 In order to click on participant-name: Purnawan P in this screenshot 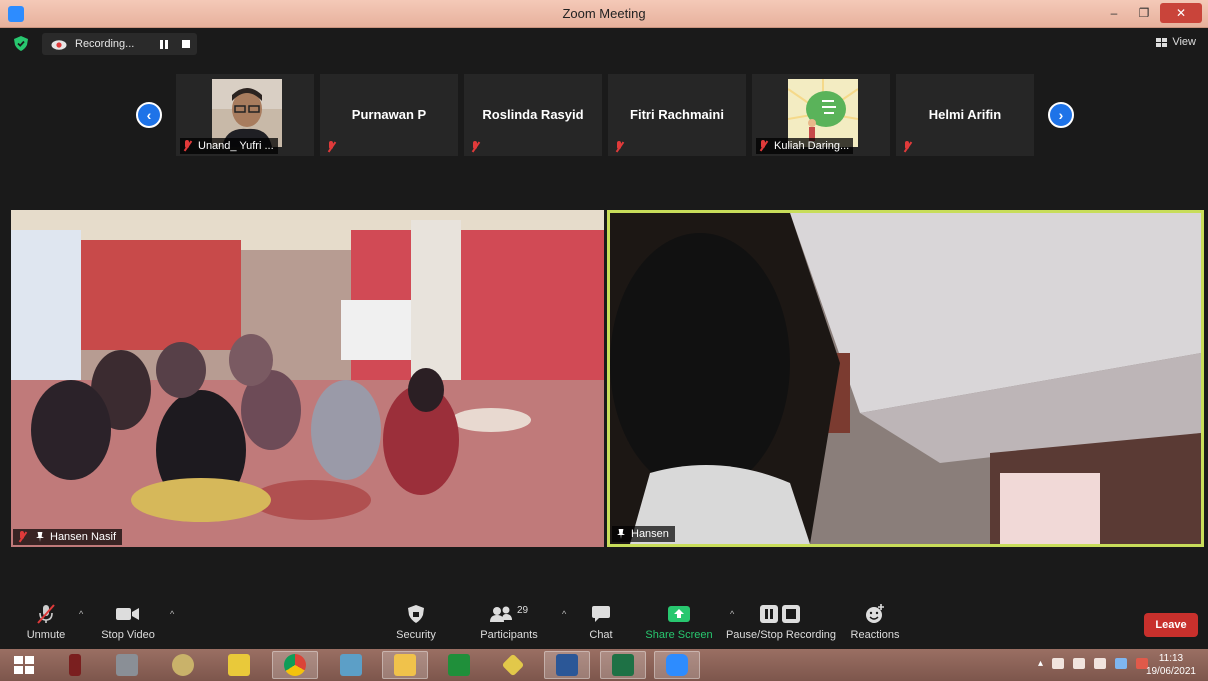, I will do `click(389, 114)`.